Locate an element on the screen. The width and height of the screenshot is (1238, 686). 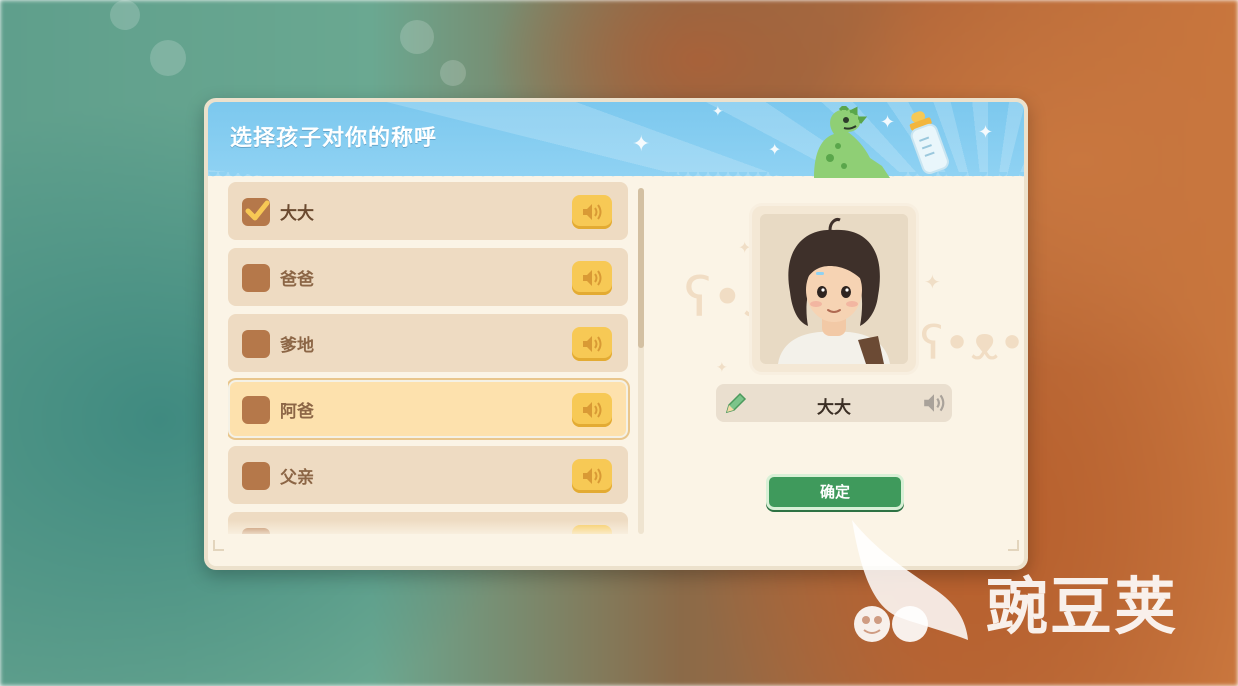
list-fade-overlay is located at coordinates (430, 529).